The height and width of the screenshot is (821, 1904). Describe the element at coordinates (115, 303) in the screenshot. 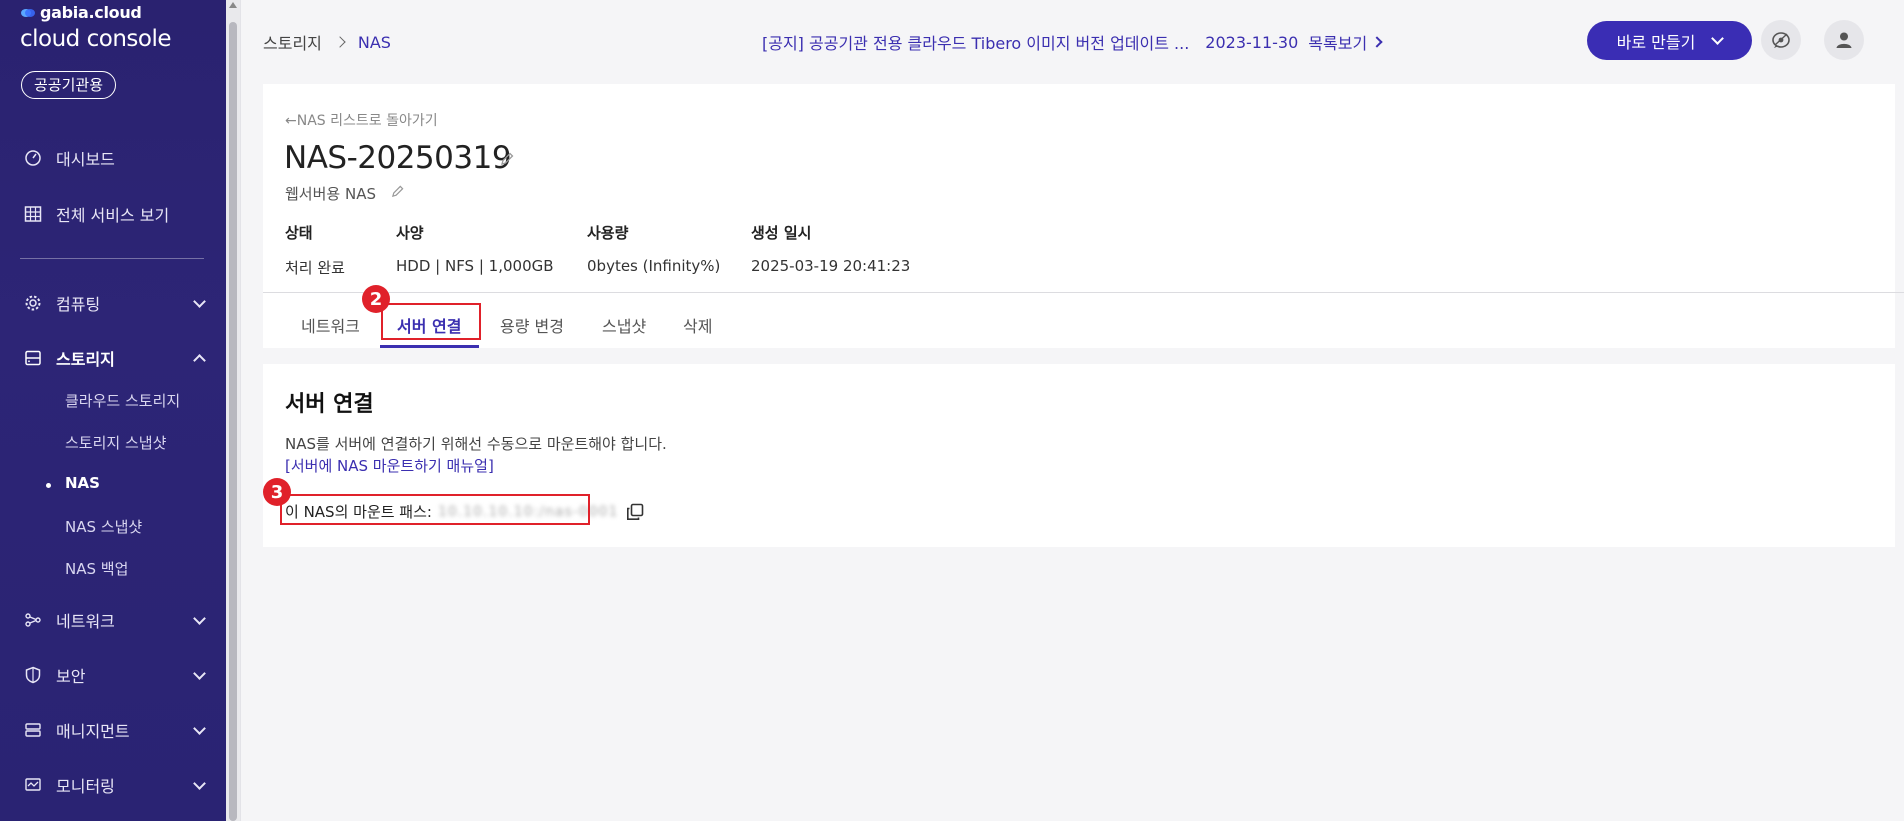

I see `nav-computing: 컴퓨팅` at that location.